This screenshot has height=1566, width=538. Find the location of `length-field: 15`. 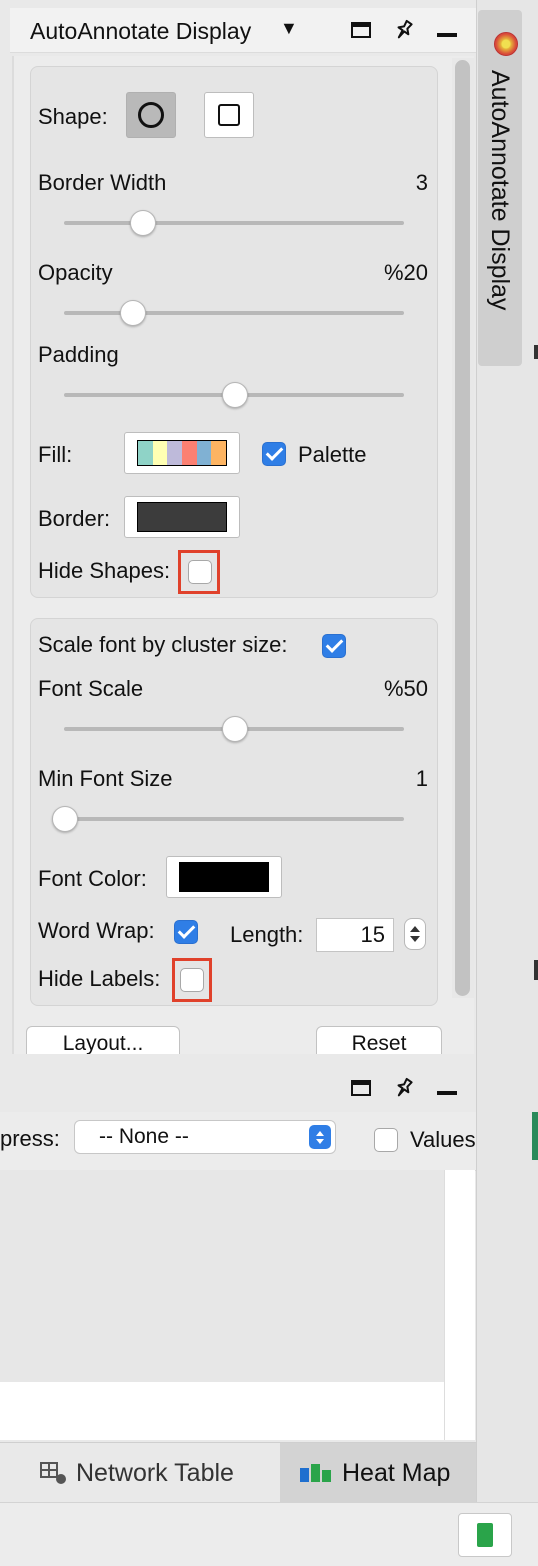

length-field: 15 is located at coordinates (355, 935).